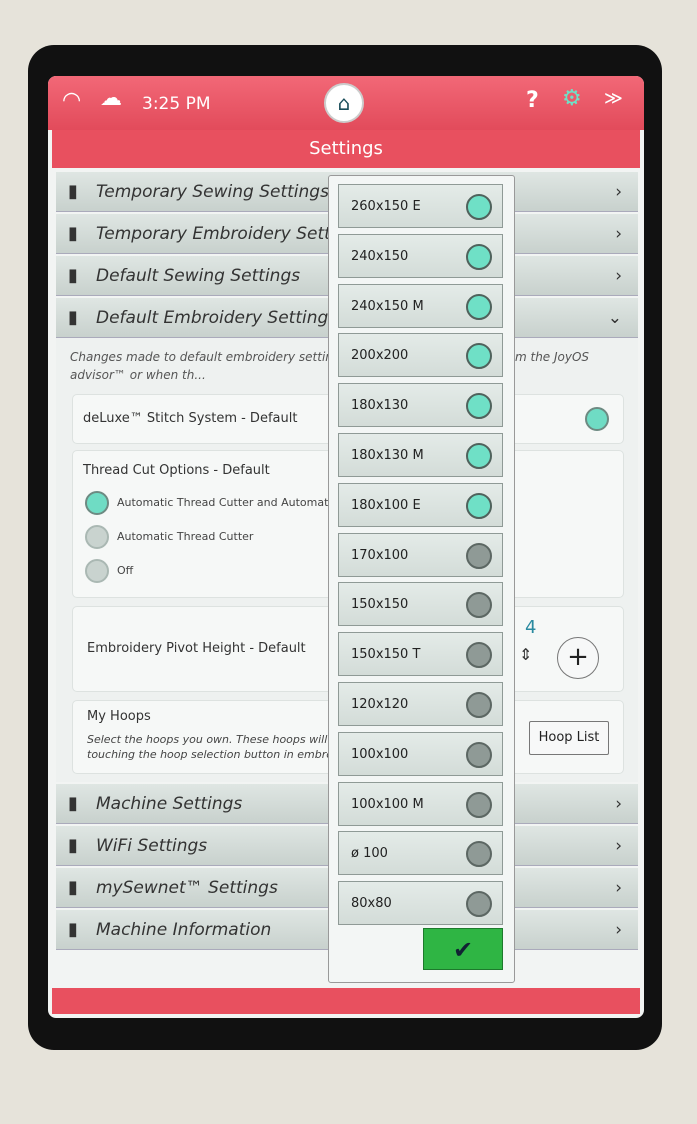 Image resolution: width=697 pixels, height=1124 pixels. Describe the element at coordinates (420, 554) in the screenshot. I see `hoop-option: 170x100` at that location.